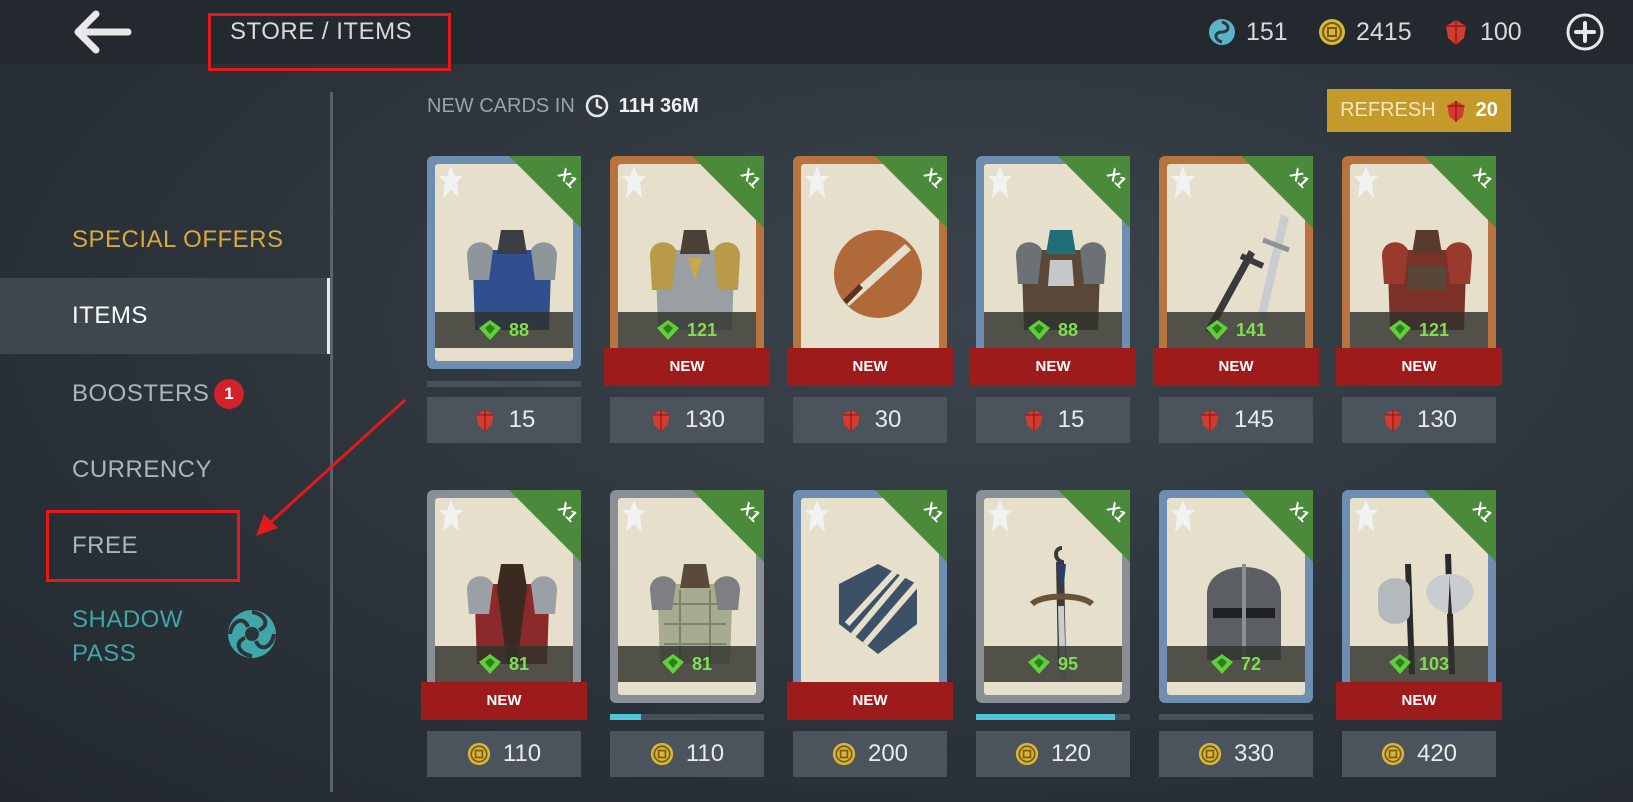 The height and width of the screenshot is (802, 1633). I want to click on item-card: X1 72, so click(1236, 596).